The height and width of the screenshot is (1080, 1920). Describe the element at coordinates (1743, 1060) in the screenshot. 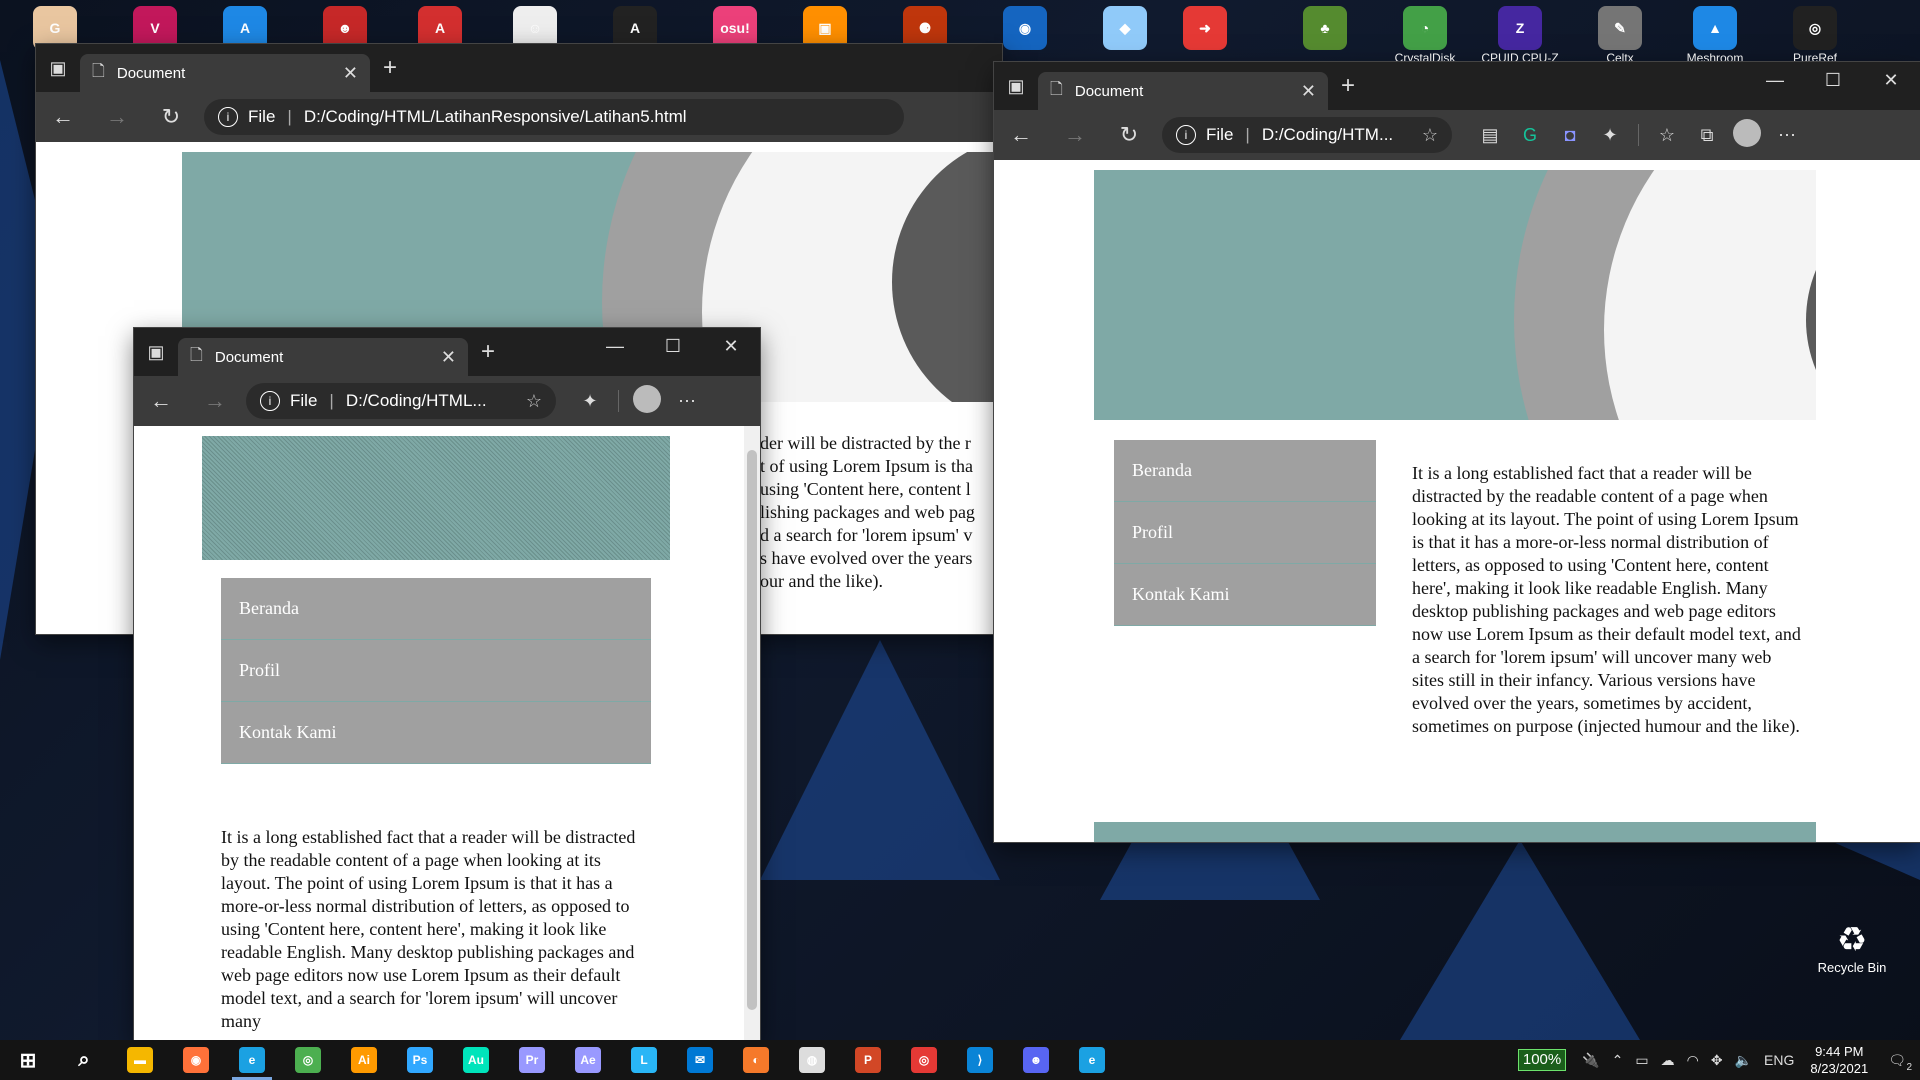

I see `volume-icon: 🔈` at that location.